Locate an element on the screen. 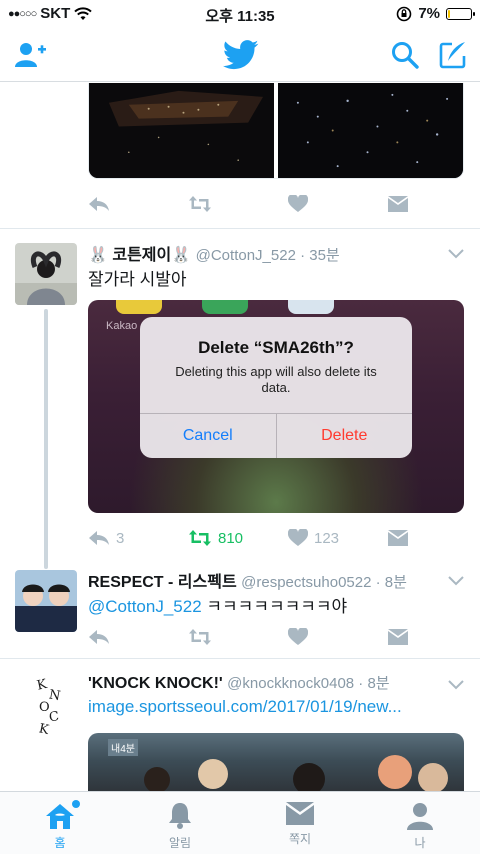  tweet-header: 'KNOCK KNOCK!' @knockknock0408 · 8분 is located at coordinates (264, 682).